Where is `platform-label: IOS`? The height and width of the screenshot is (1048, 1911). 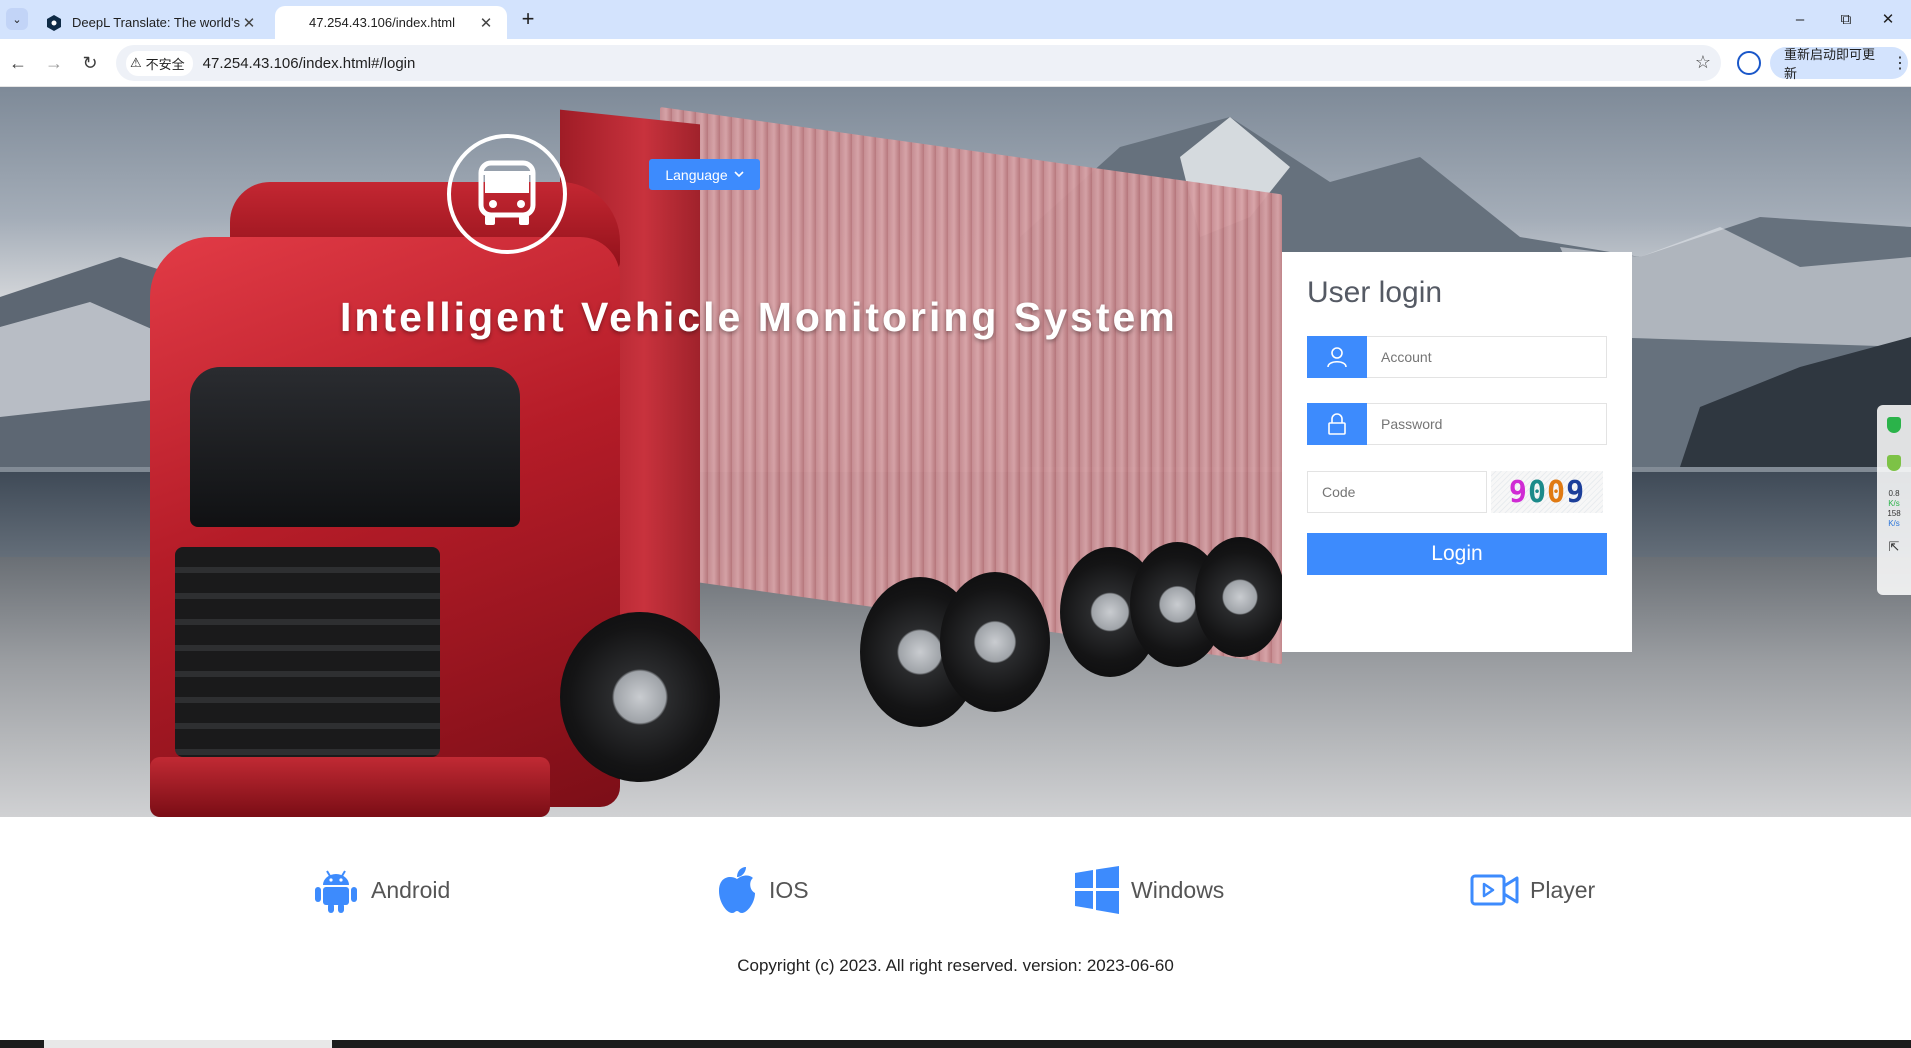
platform-label: IOS is located at coordinates (789, 889).